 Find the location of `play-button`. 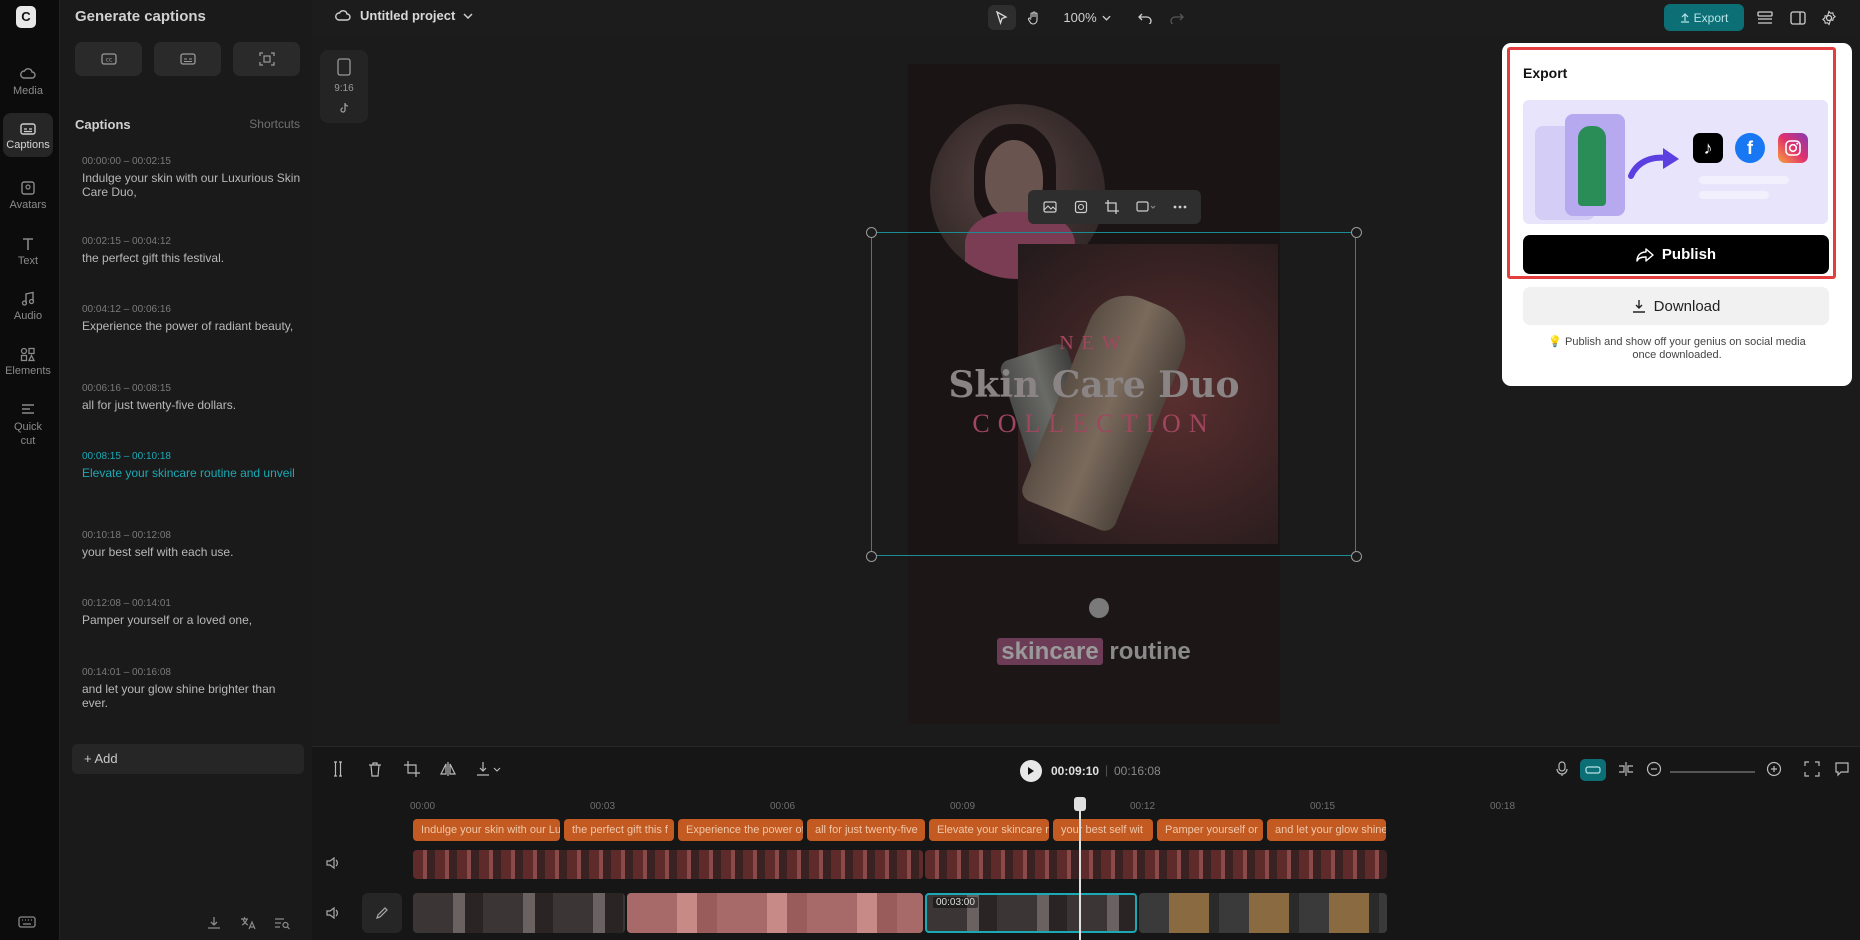

play-button is located at coordinates (1031, 771).